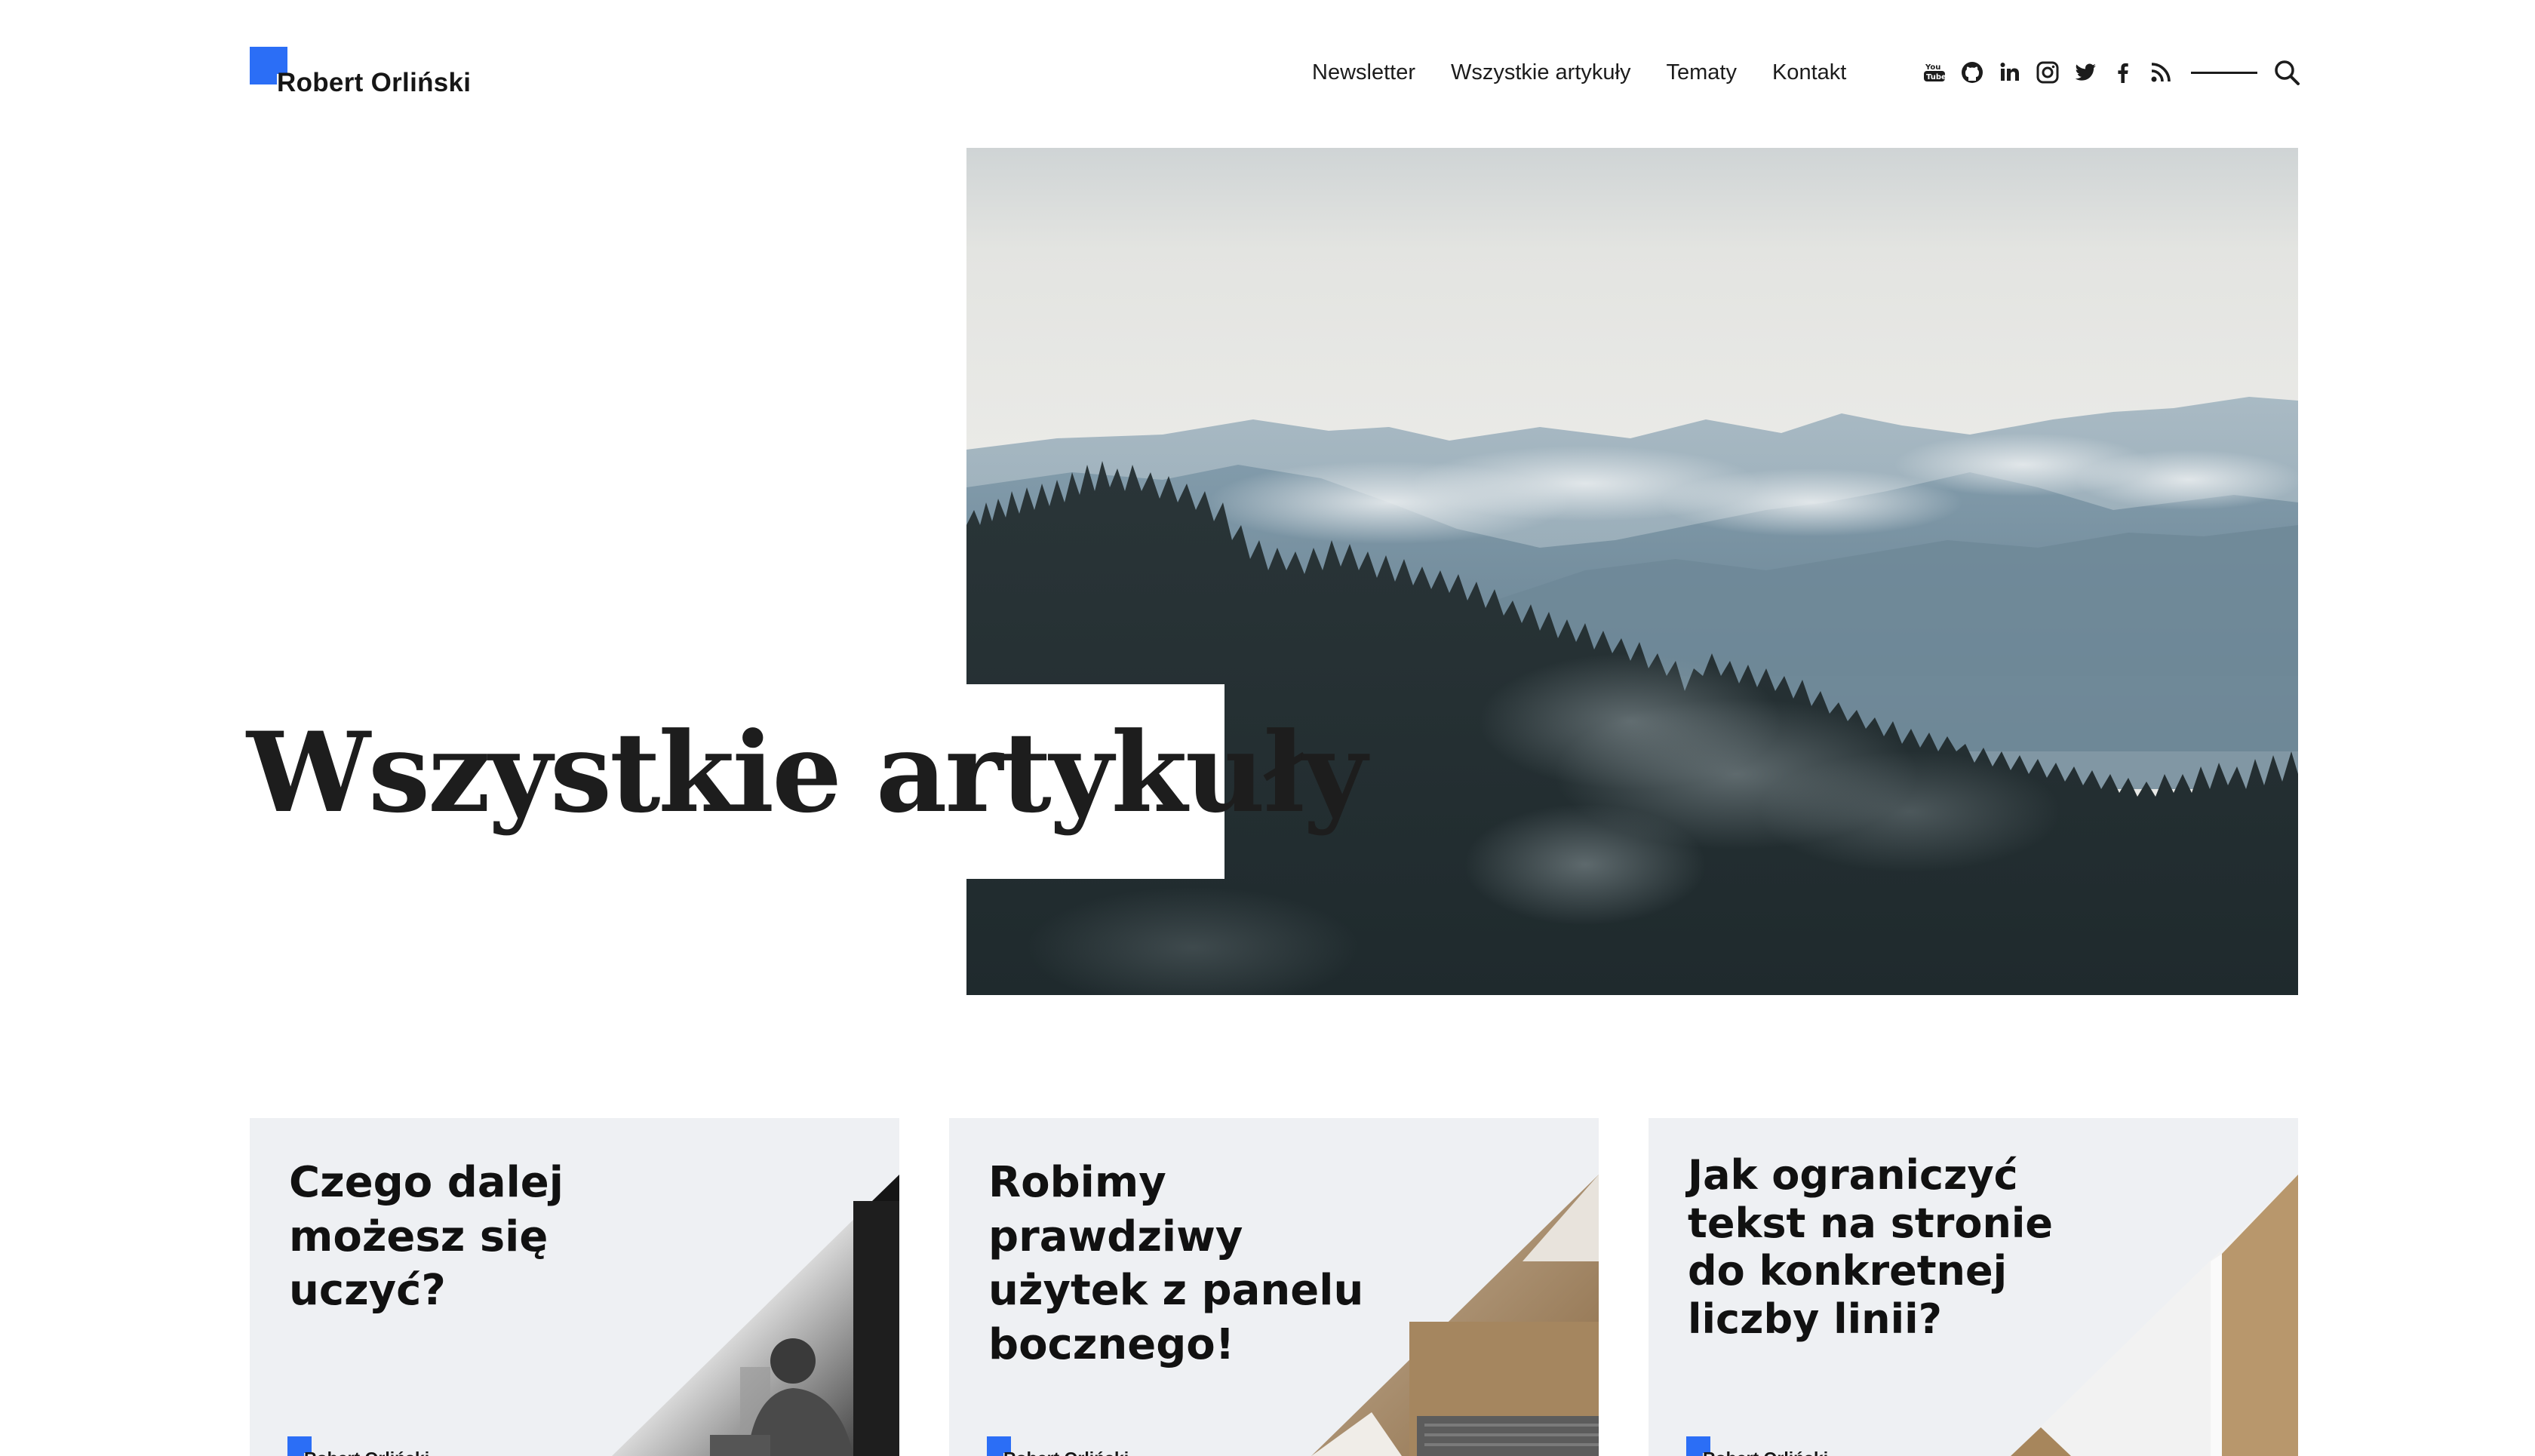 The height and width of the screenshot is (1456, 2535). I want to click on site-logo: Robert Orliński, so click(378, 73).